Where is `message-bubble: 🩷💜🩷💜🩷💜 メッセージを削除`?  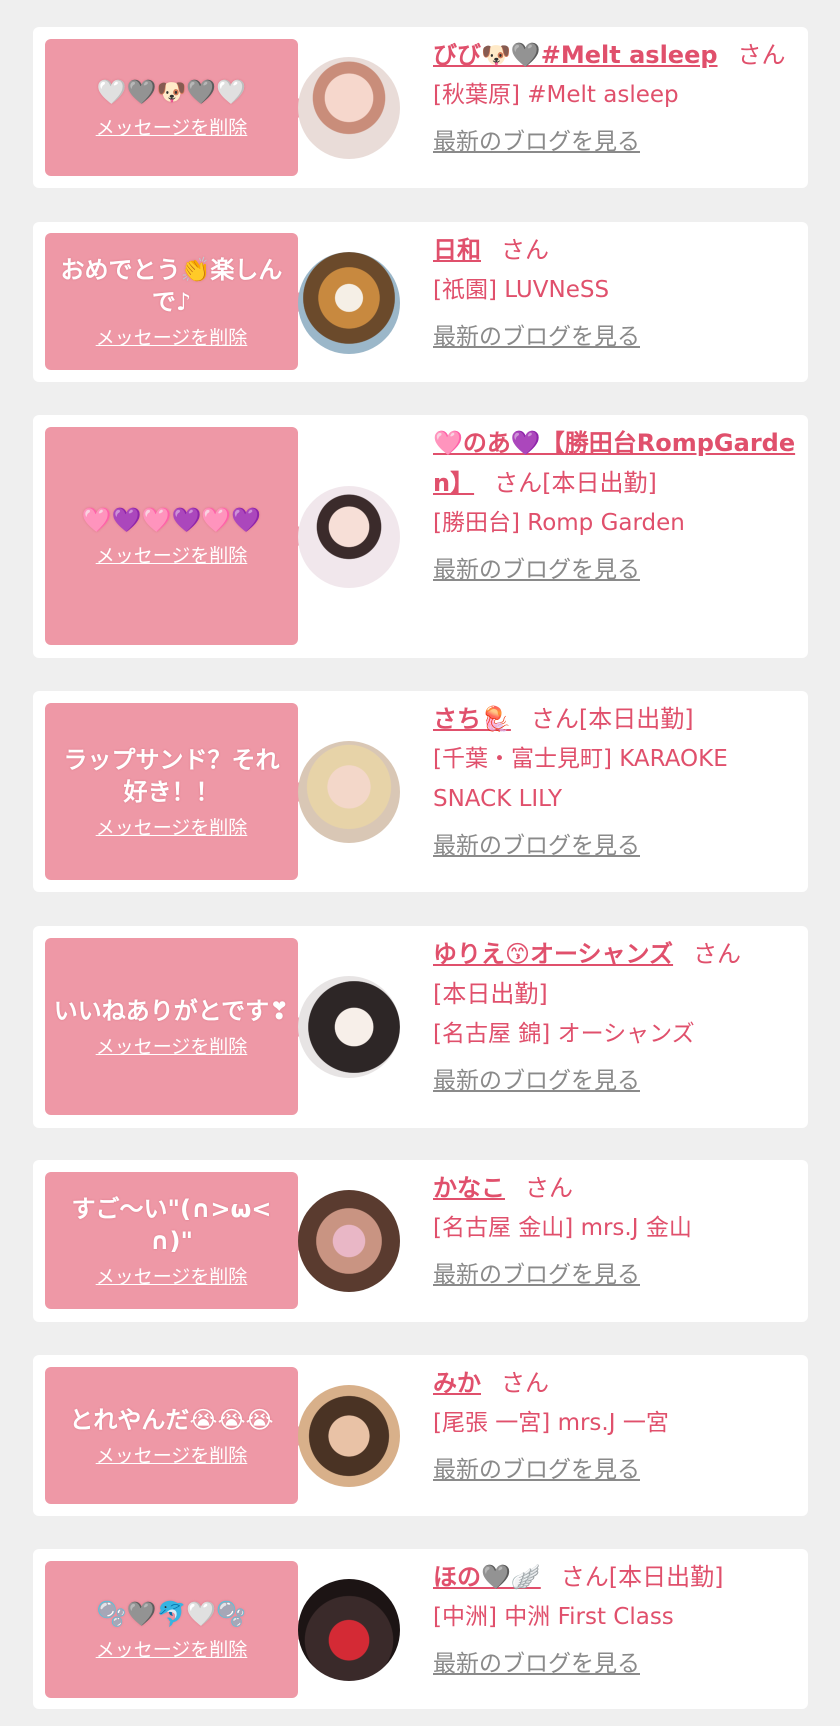
message-bubble: 🩷💜🩷💜🩷💜 メッセージを削除 is located at coordinates (176, 536).